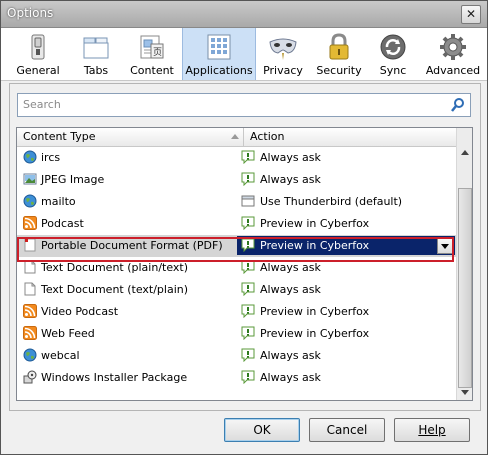 The width and height of the screenshot is (488, 455). Describe the element at coordinates (236, 334) in the screenshot. I see `table-row: Web Feed Preview in Cyberfox` at that location.